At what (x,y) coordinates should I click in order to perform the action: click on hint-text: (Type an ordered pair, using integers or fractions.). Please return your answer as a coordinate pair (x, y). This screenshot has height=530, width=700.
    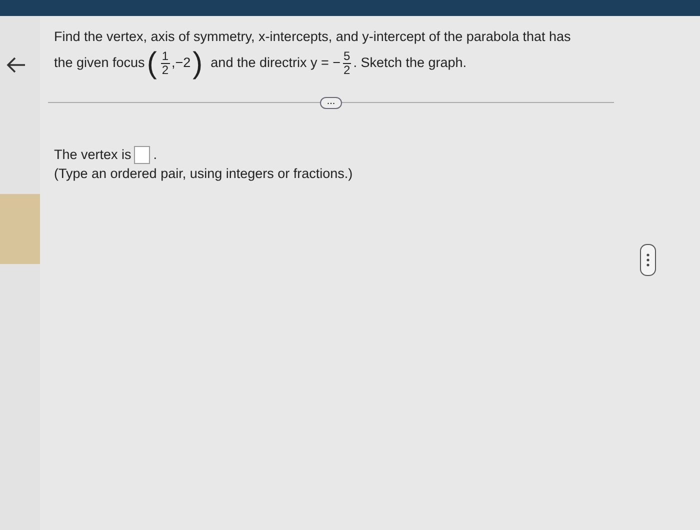
    Looking at the image, I should click on (204, 174).